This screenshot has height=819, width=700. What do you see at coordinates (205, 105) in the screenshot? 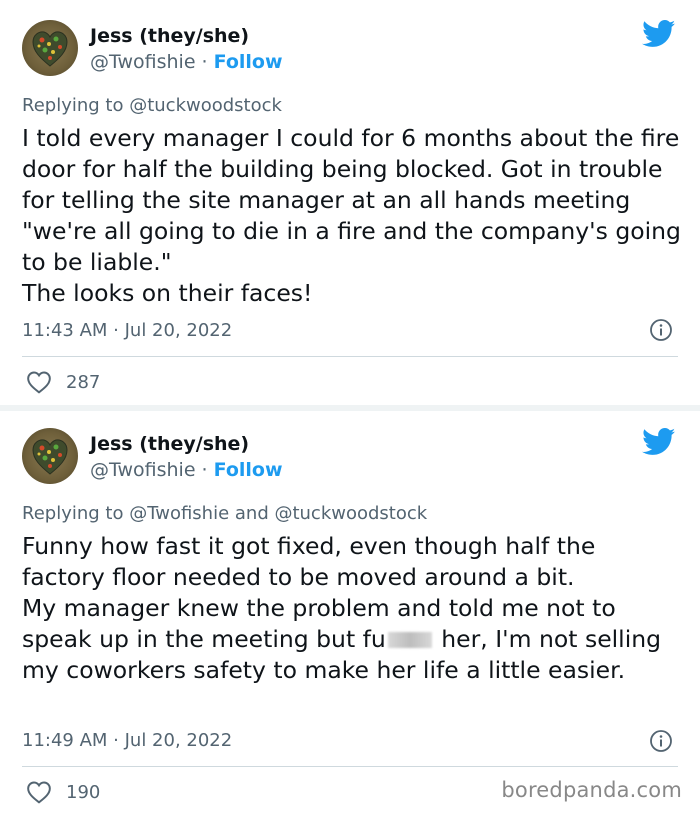
I see `reply-mention: @tuckwoodstock` at bounding box center [205, 105].